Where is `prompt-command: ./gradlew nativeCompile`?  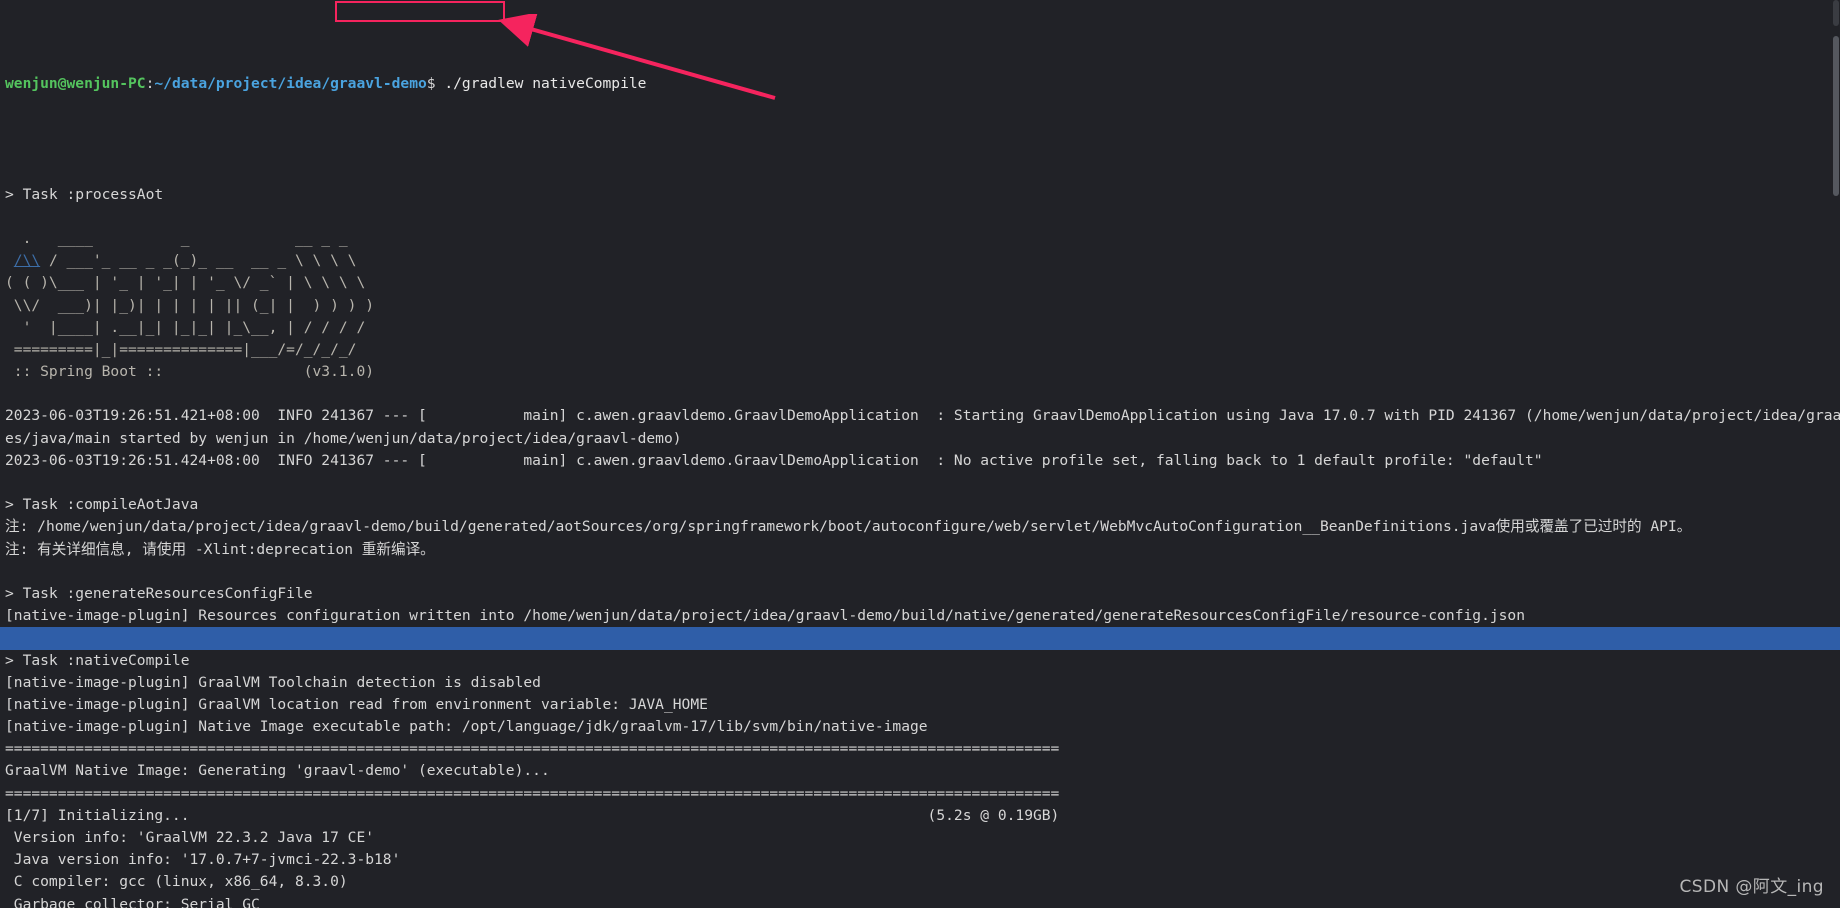 prompt-command: ./gradlew nativeCompile is located at coordinates (541, 83).